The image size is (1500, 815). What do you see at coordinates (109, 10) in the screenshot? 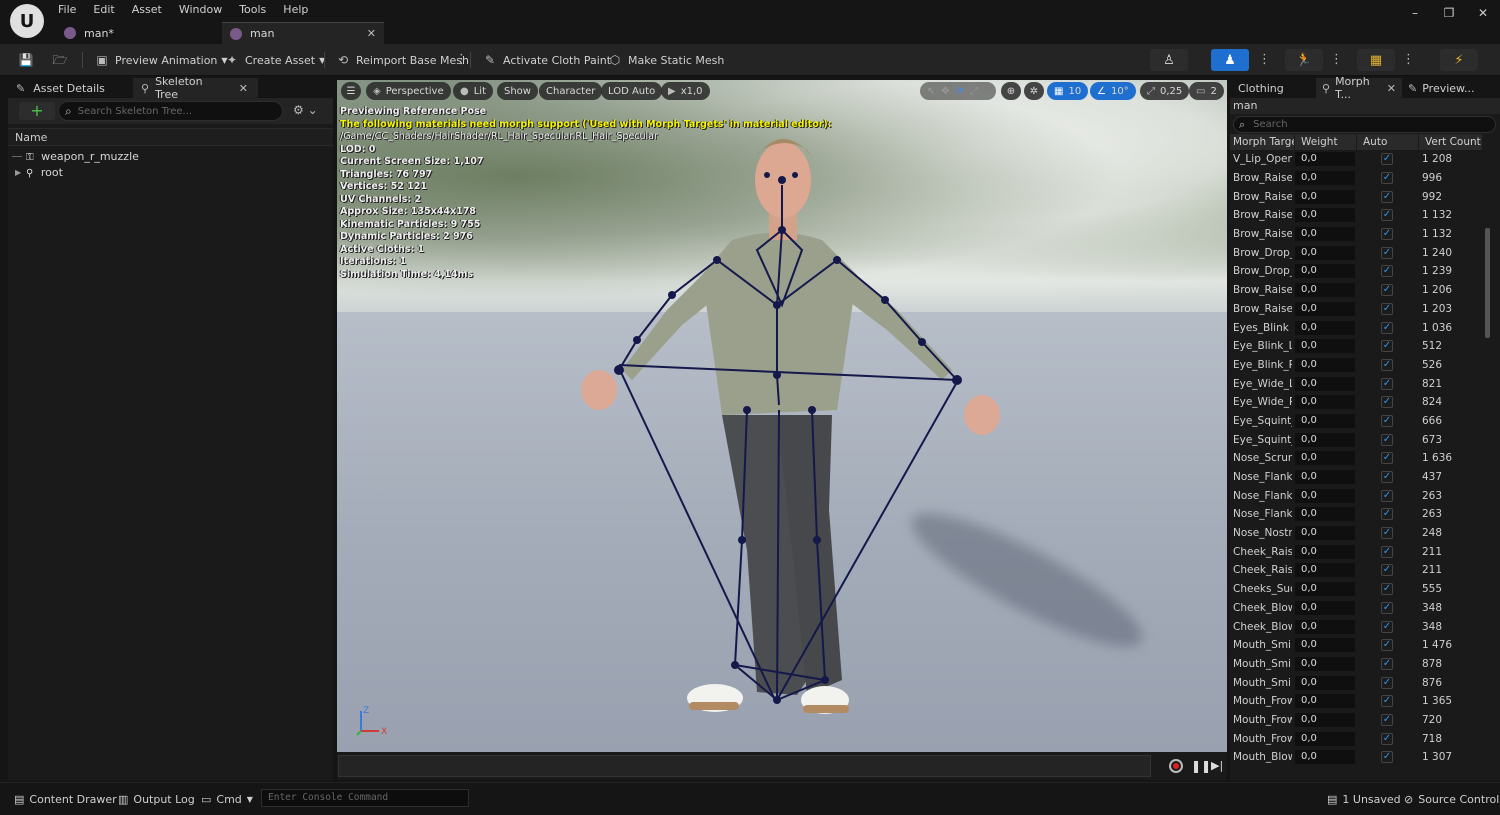
I see `menu-edit: Edit` at bounding box center [109, 10].